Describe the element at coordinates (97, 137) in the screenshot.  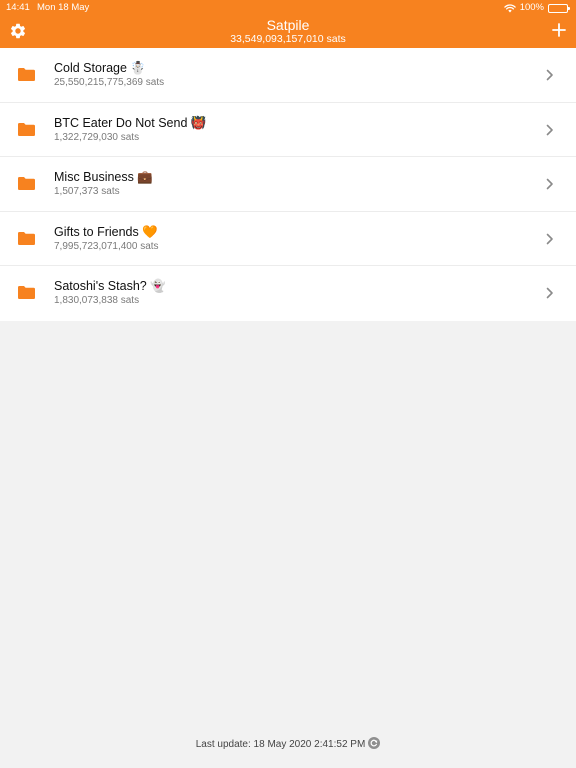
I see `wallet-balance: 1,322,729,030 sats` at that location.